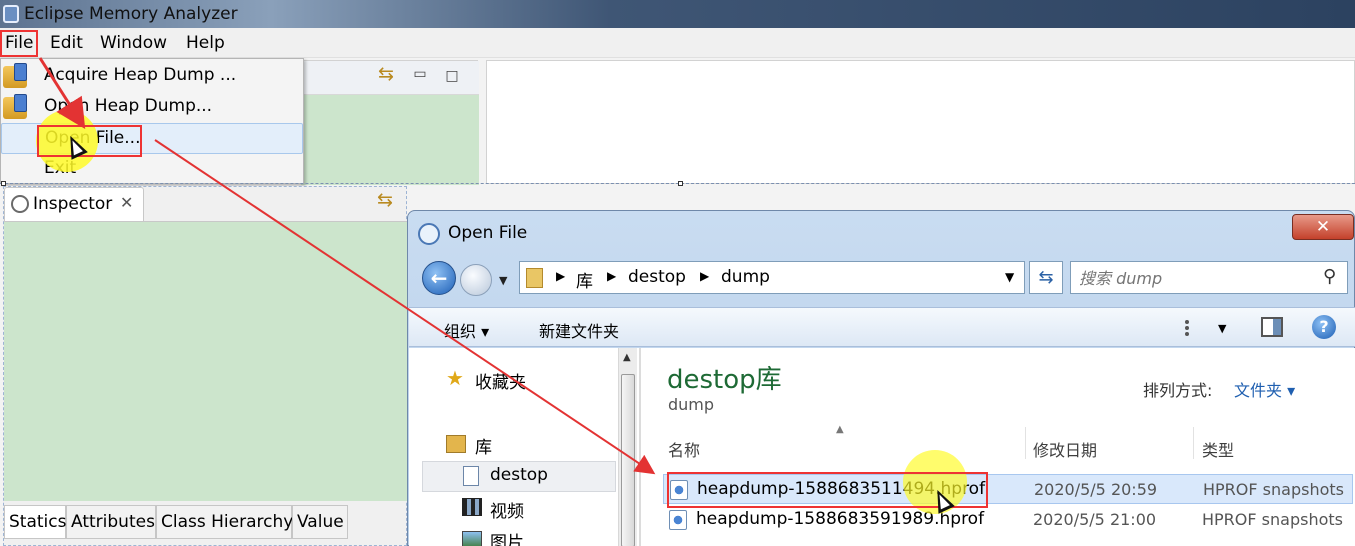 The height and width of the screenshot is (546, 1355). What do you see at coordinates (62, 93) in the screenshot?
I see `annotation-arrow-menu` at bounding box center [62, 93].